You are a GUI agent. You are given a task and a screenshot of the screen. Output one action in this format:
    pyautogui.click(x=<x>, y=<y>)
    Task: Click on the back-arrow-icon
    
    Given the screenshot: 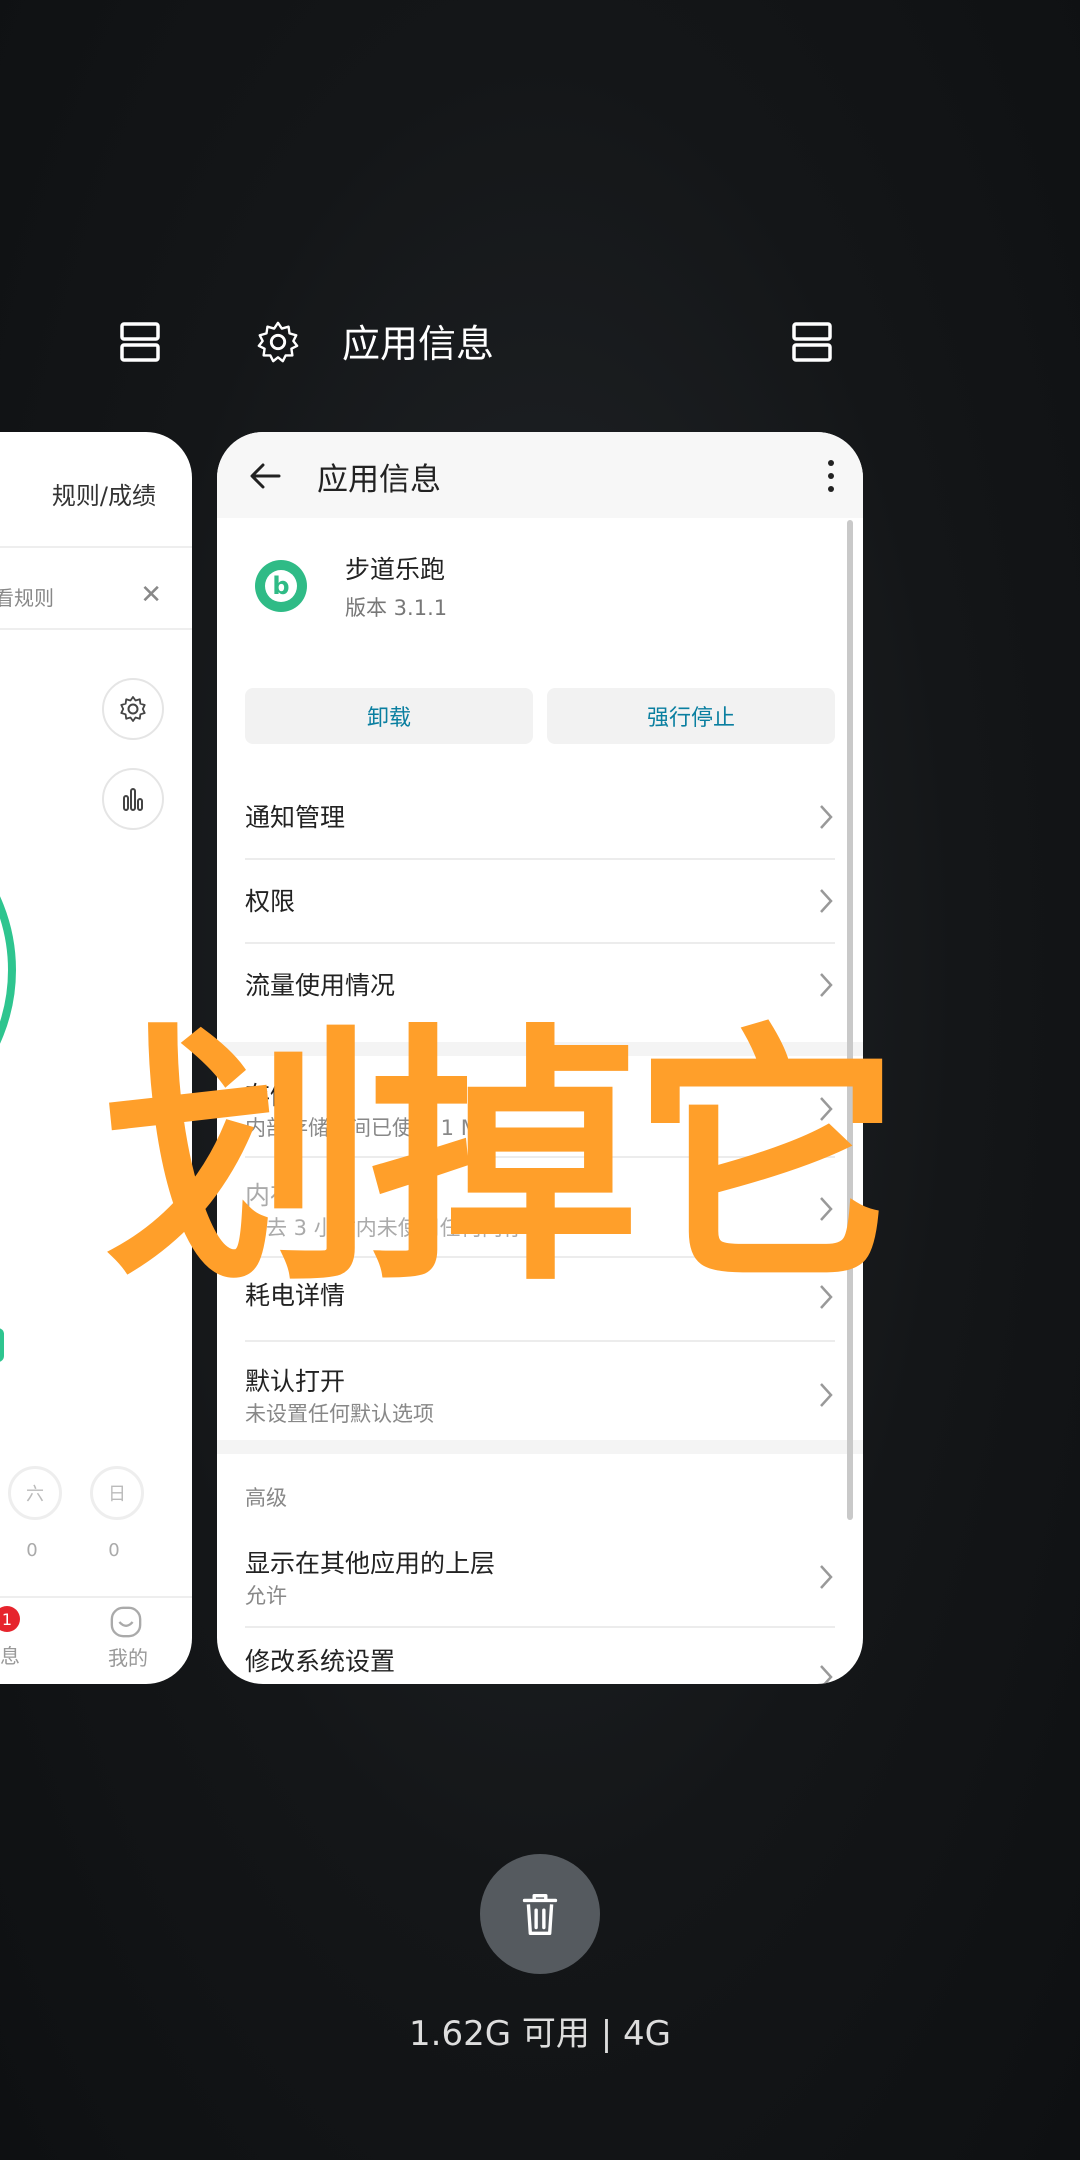 What is the action you would take?
    pyautogui.click(x=265, y=476)
    